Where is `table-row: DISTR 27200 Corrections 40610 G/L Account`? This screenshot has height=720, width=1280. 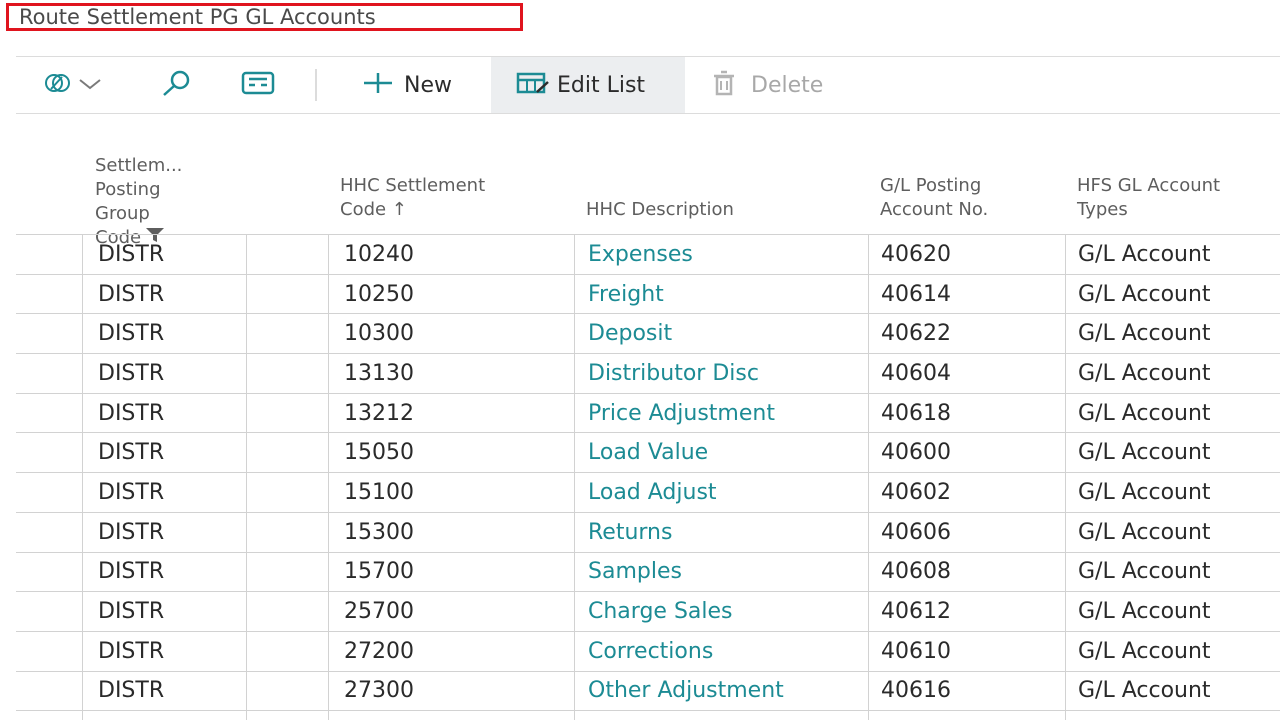
table-row: DISTR 27200 Corrections 40610 G/L Account is located at coordinates (648, 652).